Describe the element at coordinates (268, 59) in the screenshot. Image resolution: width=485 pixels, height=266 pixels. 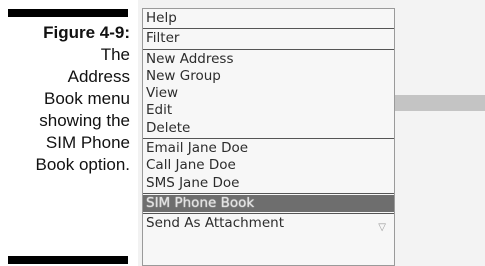
I see `menu-item-new-address: New Address` at that location.